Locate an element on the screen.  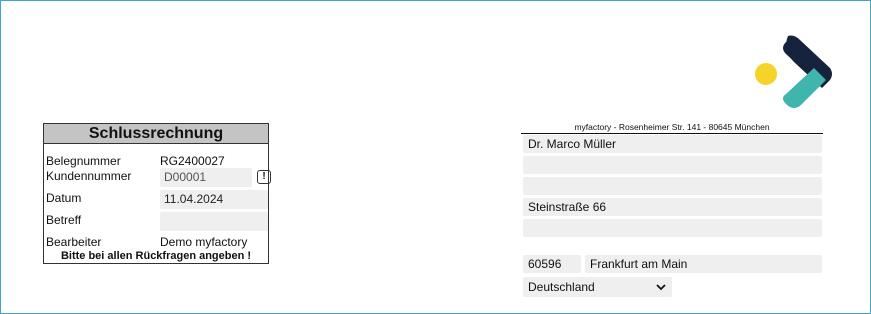
address-name-field: Dr. Marco Müller is located at coordinates (672, 144).